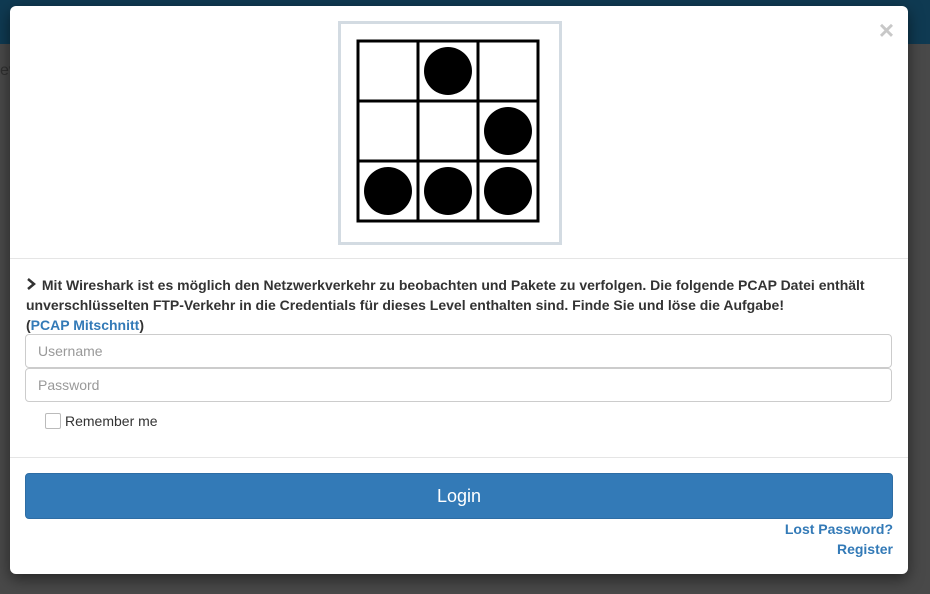 The height and width of the screenshot is (594, 930). What do you see at coordinates (85, 325) in the screenshot?
I see `pcap-link: PCAP Mitschnitt` at bounding box center [85, 325].